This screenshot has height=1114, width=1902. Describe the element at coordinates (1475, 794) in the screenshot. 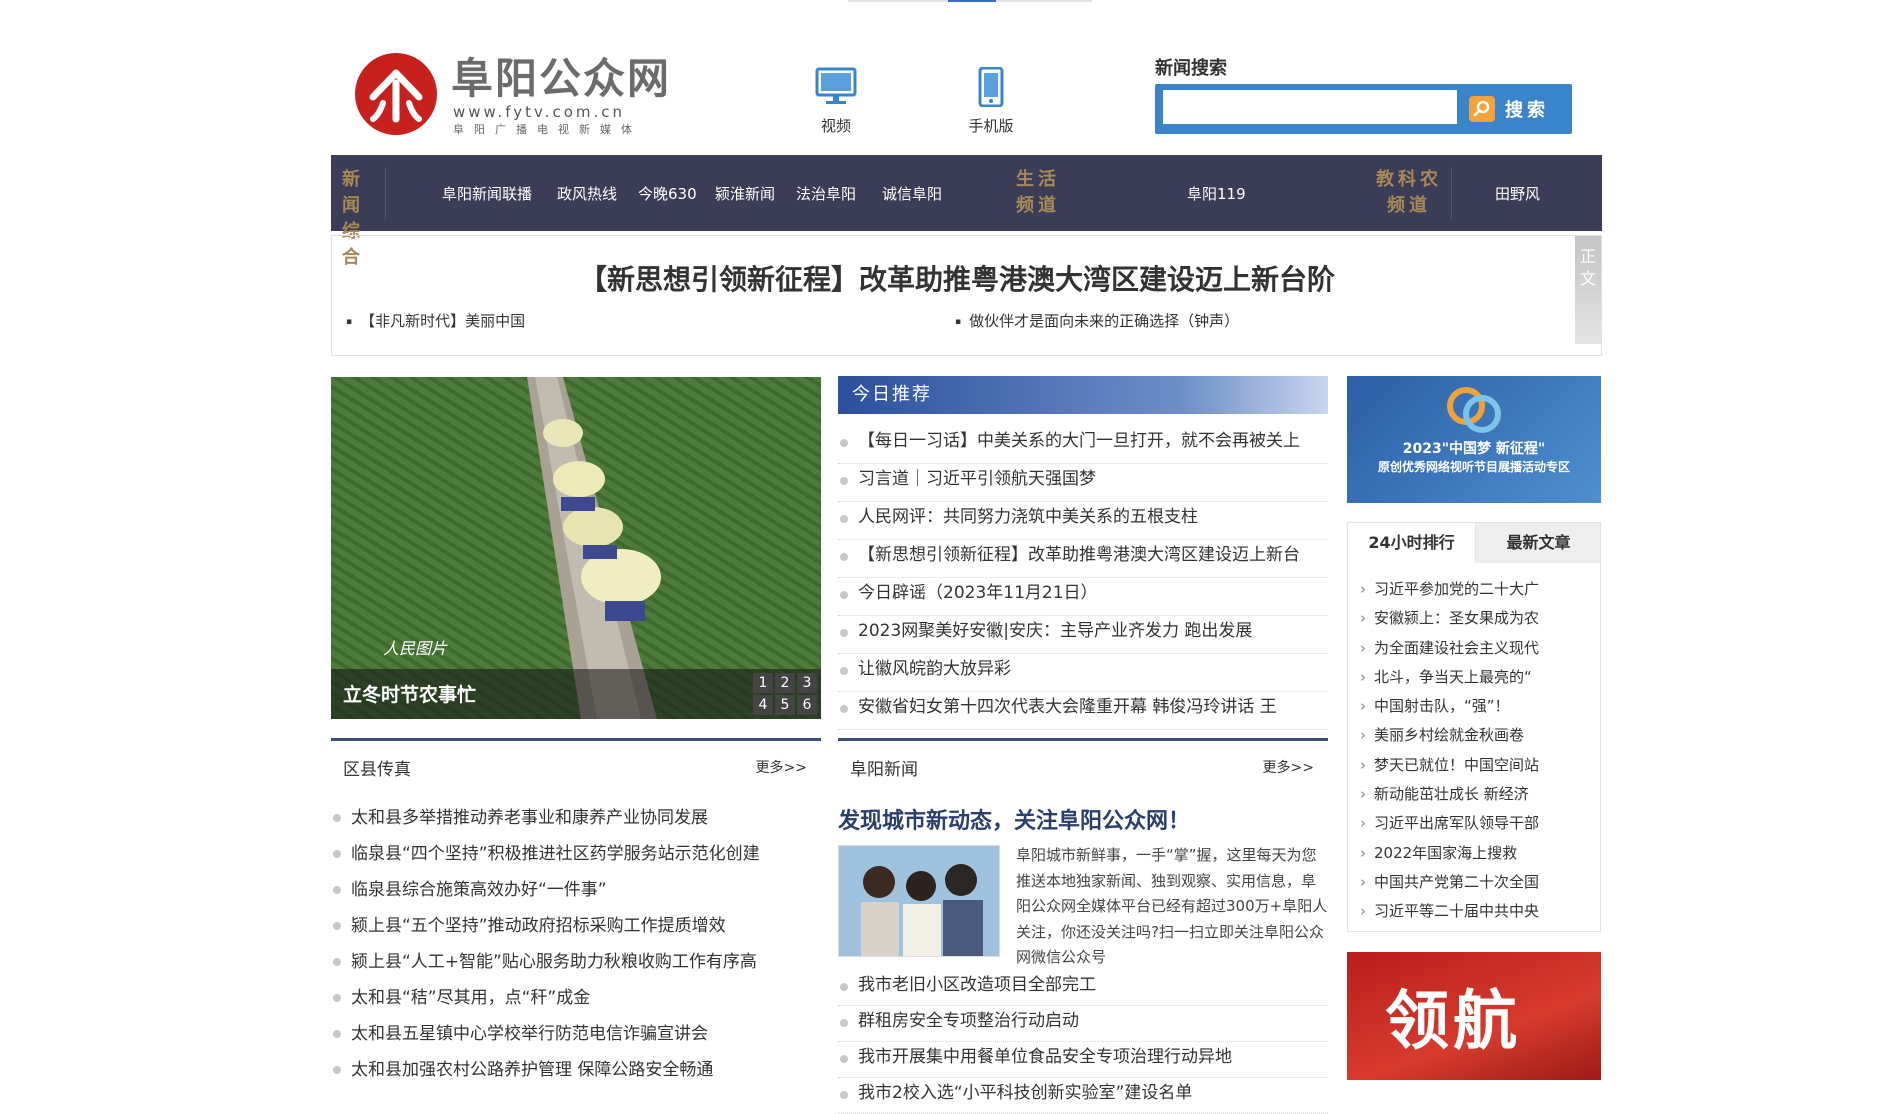

I see `list-item: 新动能茁壮成长 新经济` at that location.